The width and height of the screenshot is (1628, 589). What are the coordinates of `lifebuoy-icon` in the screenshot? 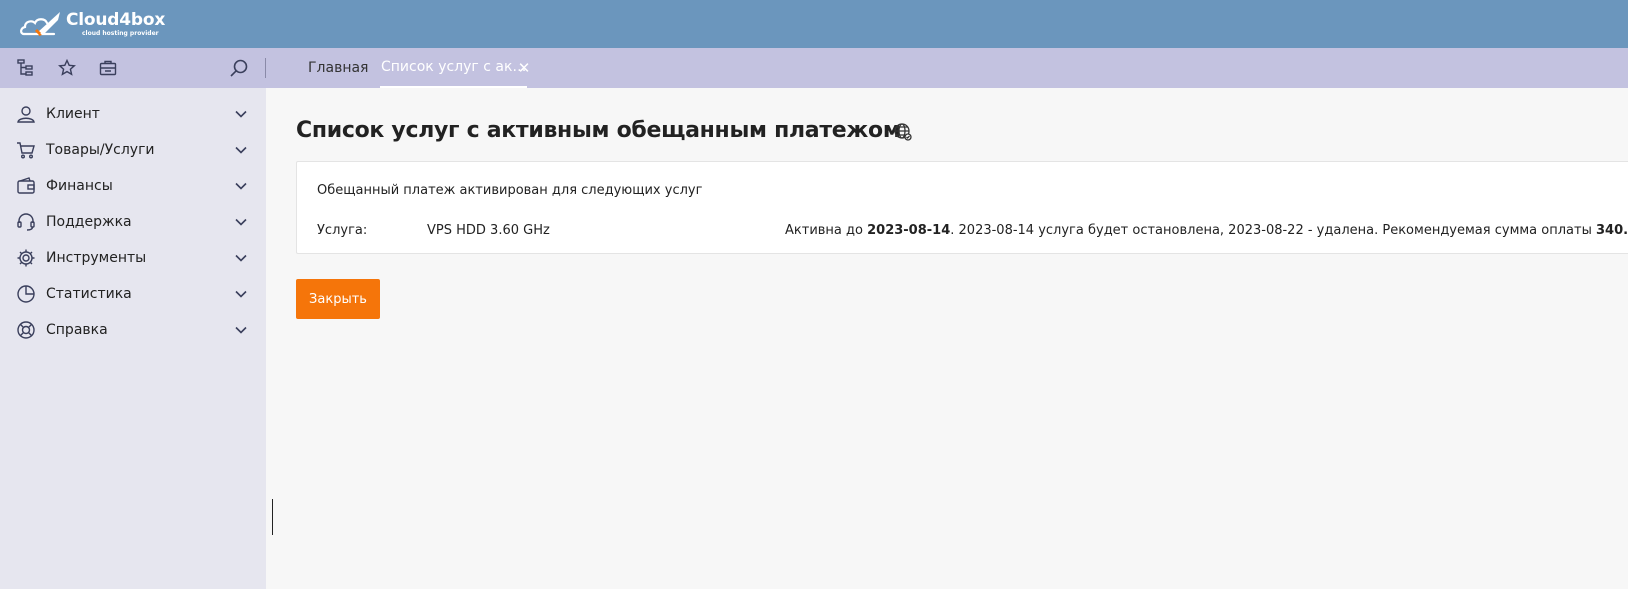 It's located at (26, 330).